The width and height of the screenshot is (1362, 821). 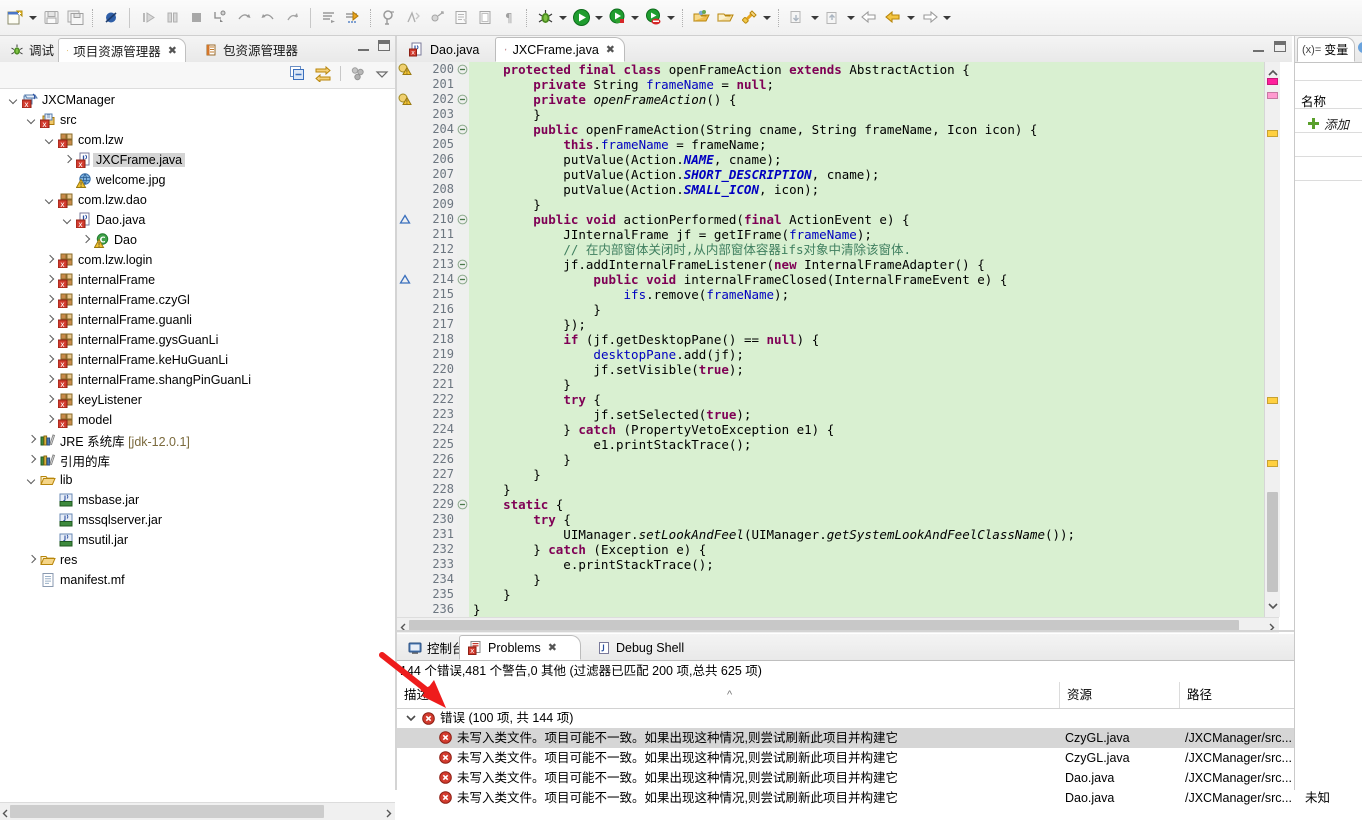 What do you see at coordinates (197, 811) in the screenshot?
I see `tree-horizontal-scrollbar` at bounding box center [197, 811].